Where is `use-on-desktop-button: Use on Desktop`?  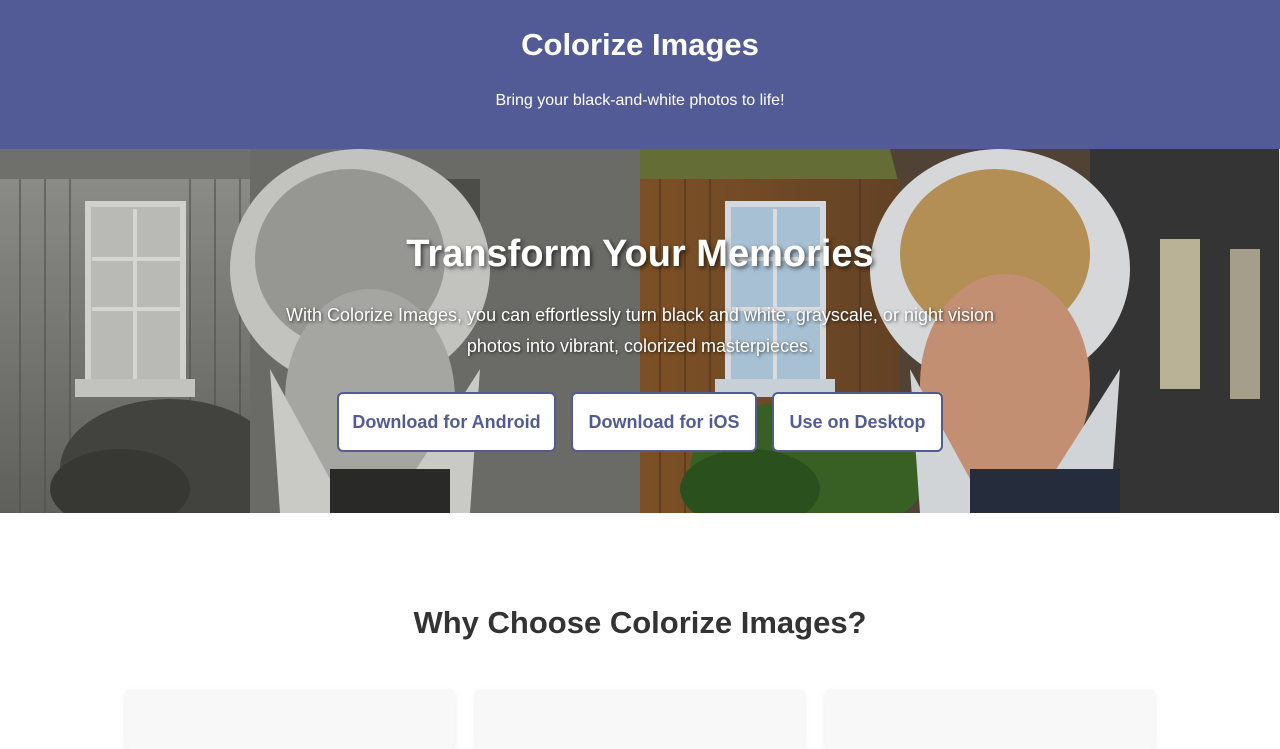 use-on-desktop-button: Use on Desktop is located at coordinates (857, 422).